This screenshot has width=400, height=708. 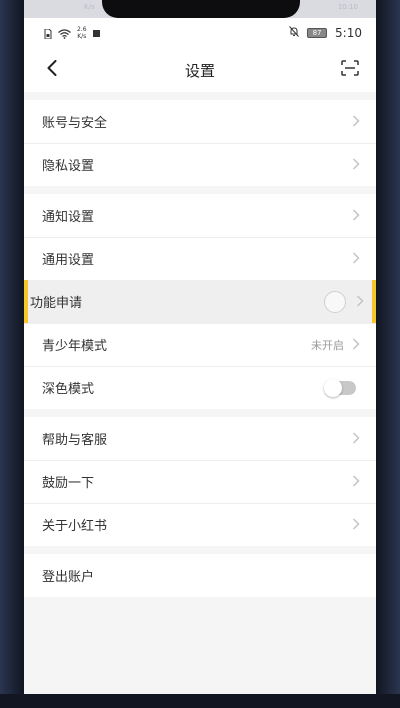 What do you see at coordinates (82, 36) in the screenshot?
I see `network-speed-unit: K/s` at bounding box center [82, 36].